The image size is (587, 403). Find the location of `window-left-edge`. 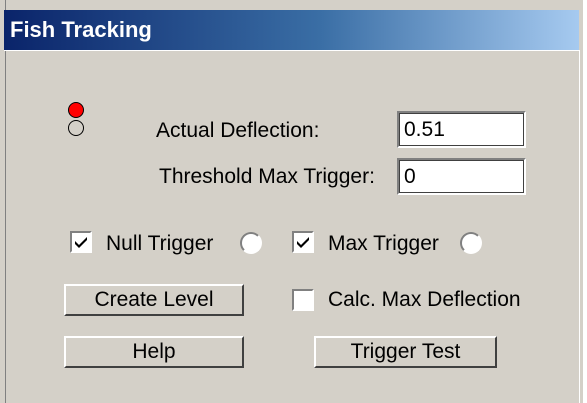

window-left-edge is located at coordinates (3, 201).